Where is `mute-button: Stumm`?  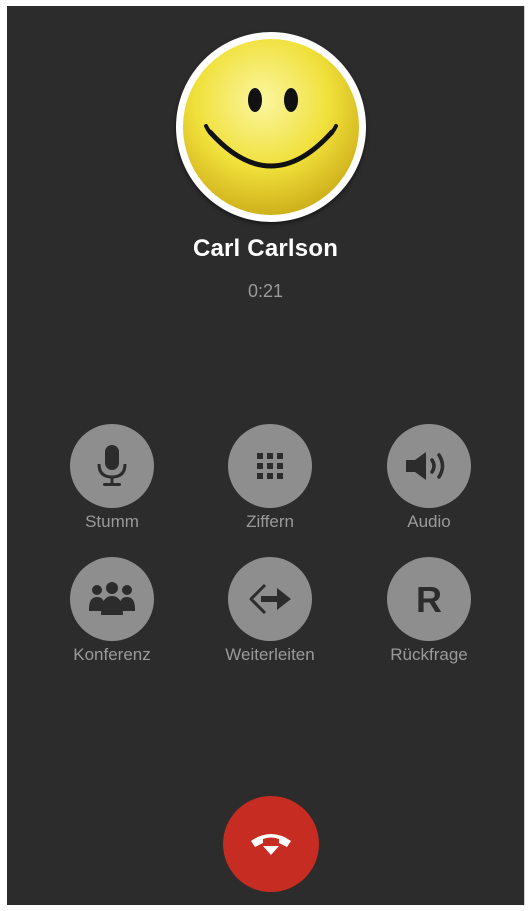
mute-button: Stumm is located at coordinates (112, 478).